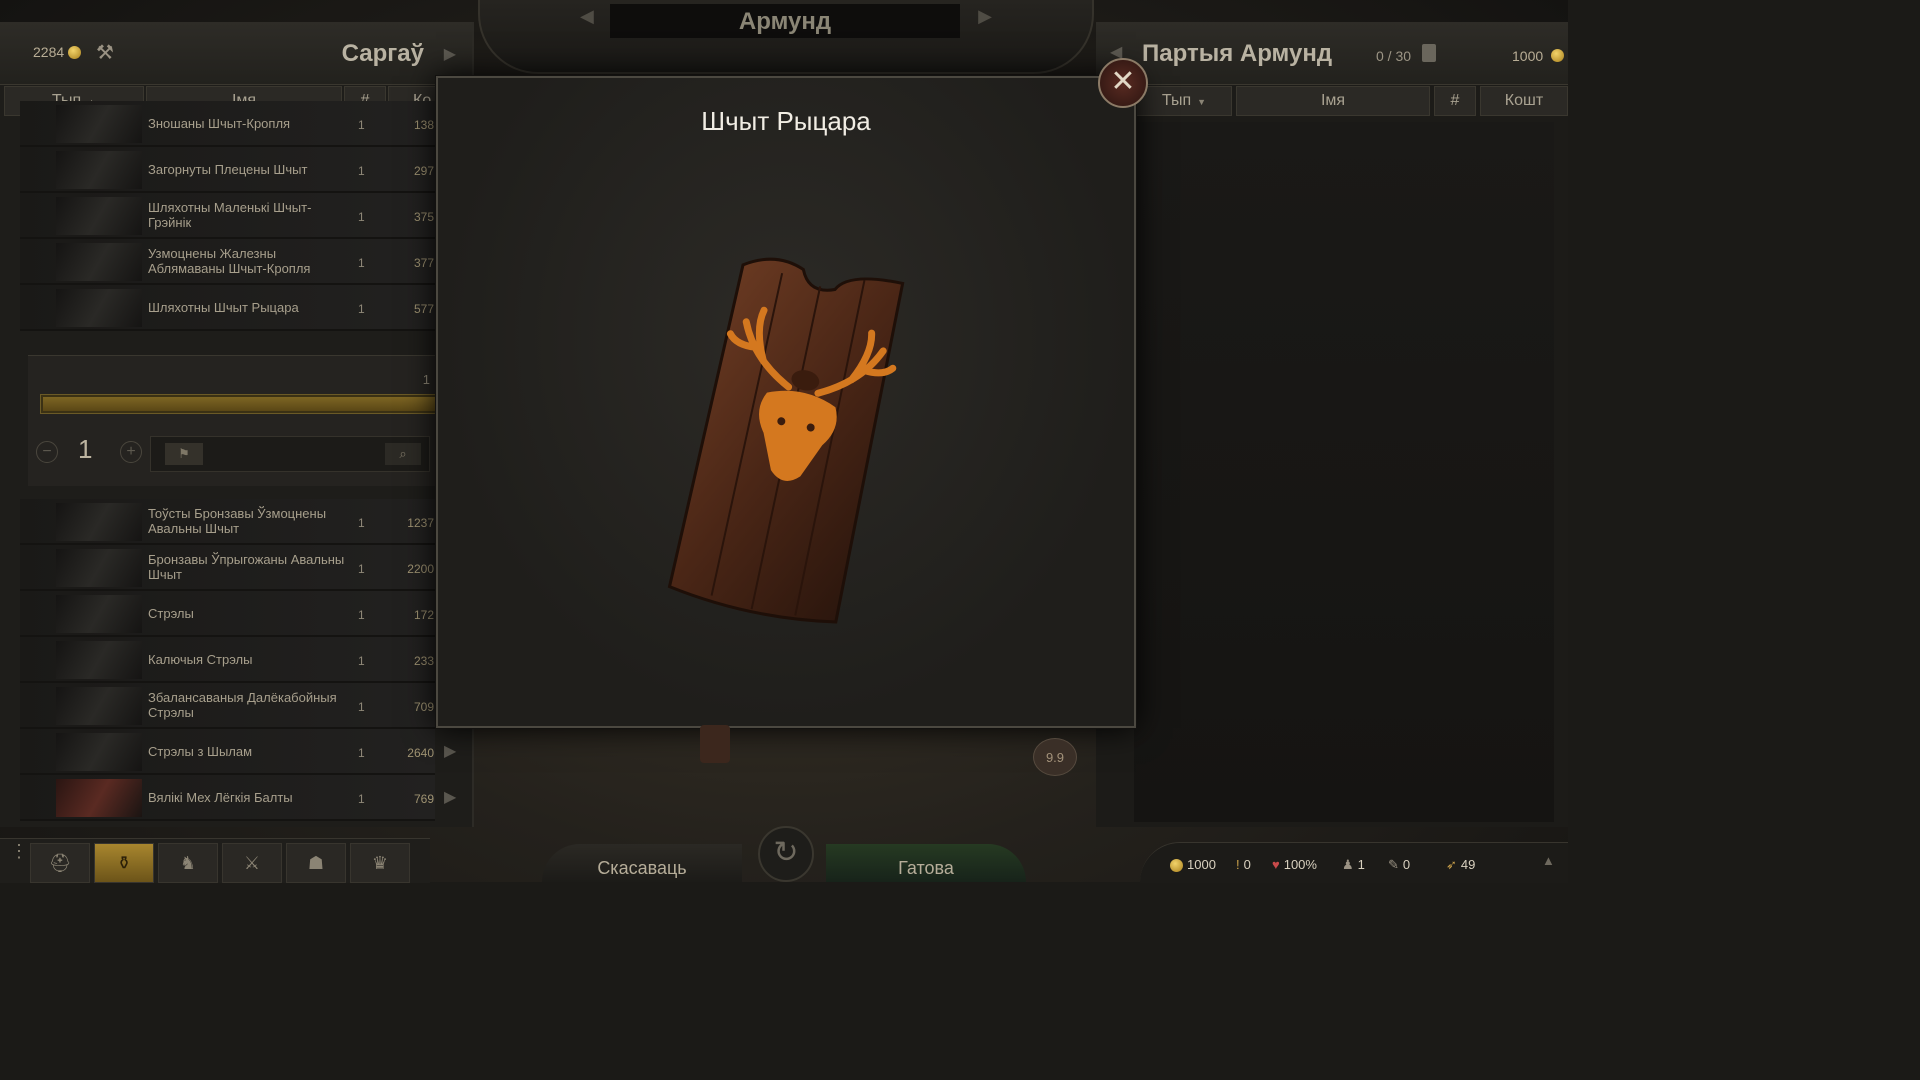  I want to click on right-panel-title: Партыя Армунд, so click(1237, 53).